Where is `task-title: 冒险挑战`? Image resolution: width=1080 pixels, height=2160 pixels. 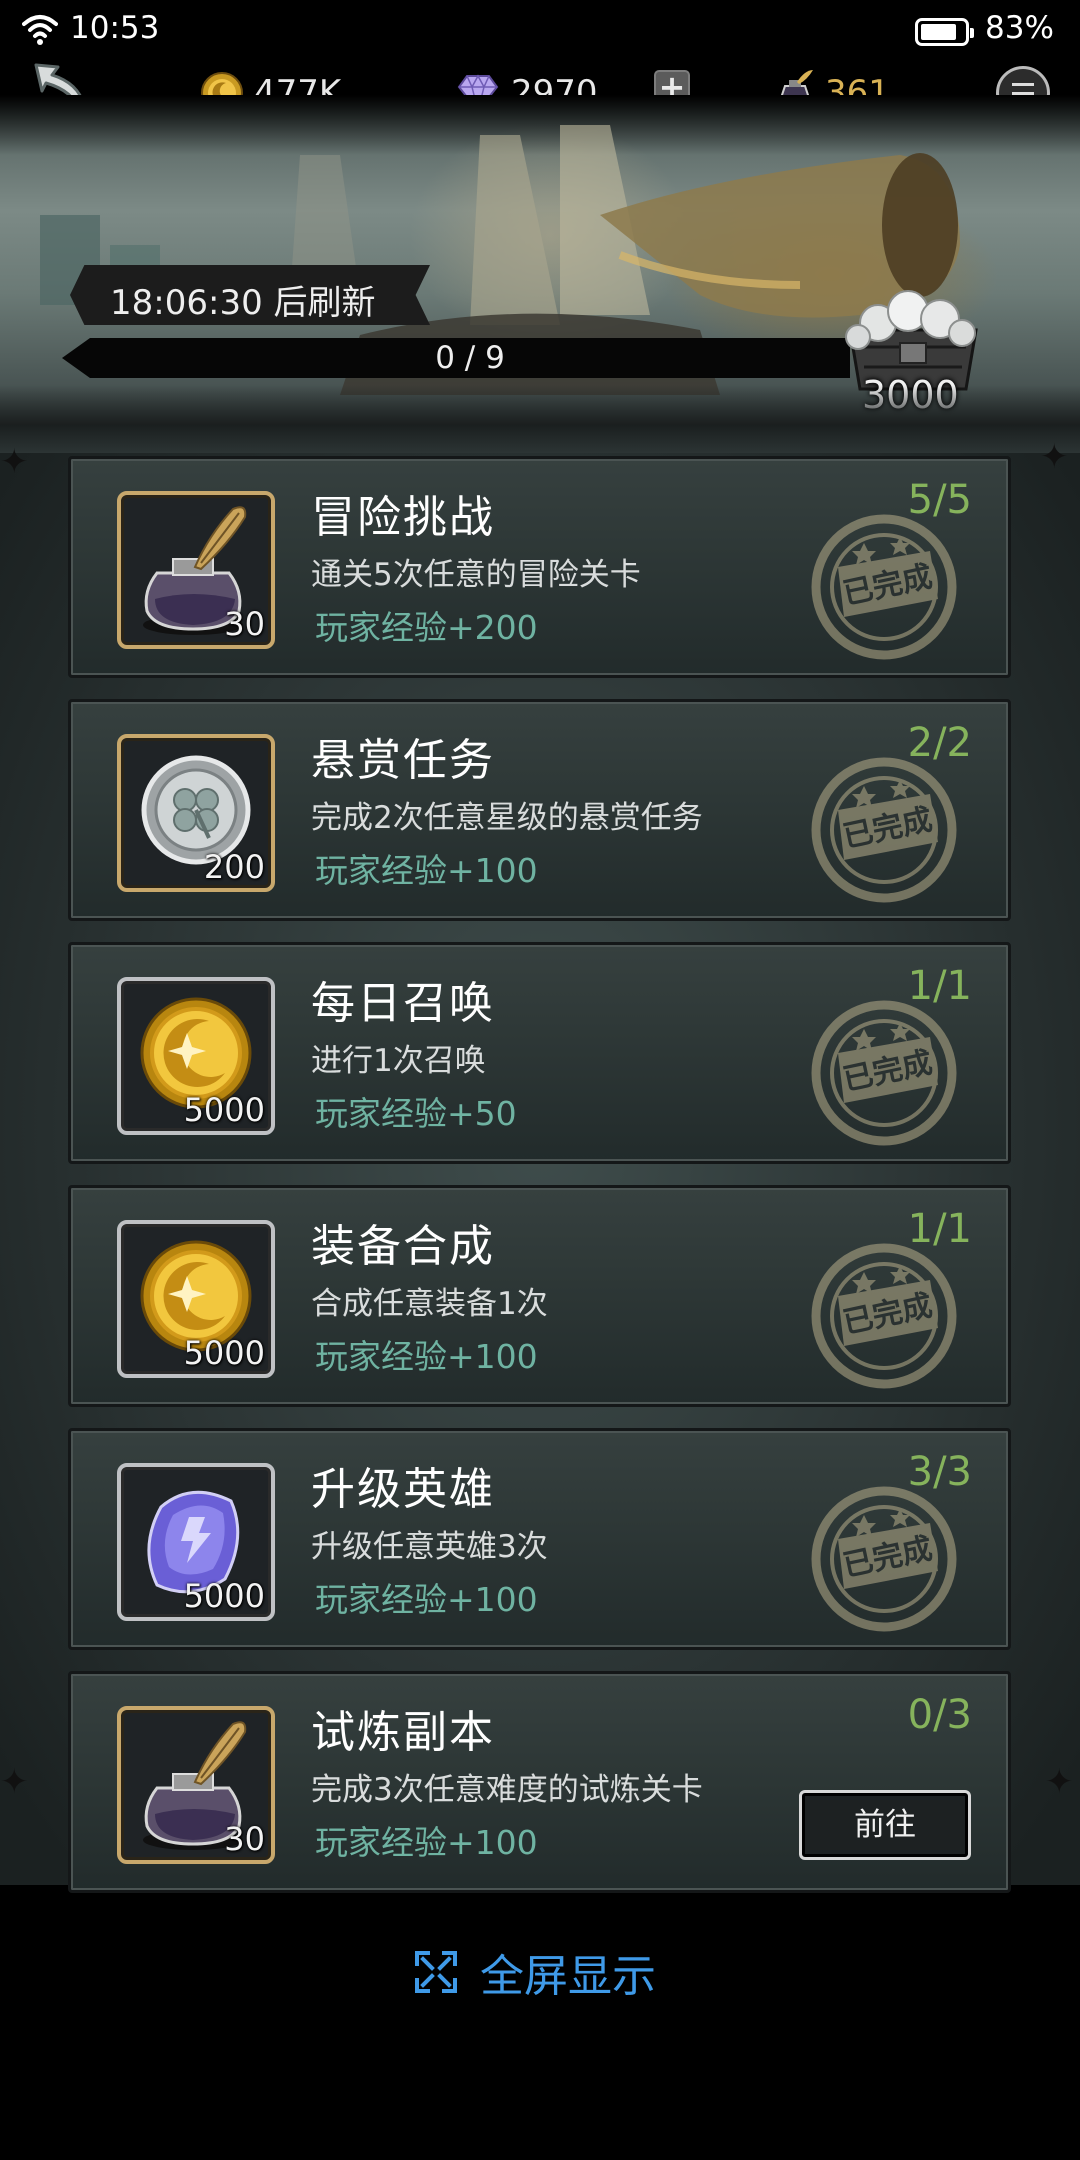
task-title: 冒险挑战 is located at coordinates (403, 517).